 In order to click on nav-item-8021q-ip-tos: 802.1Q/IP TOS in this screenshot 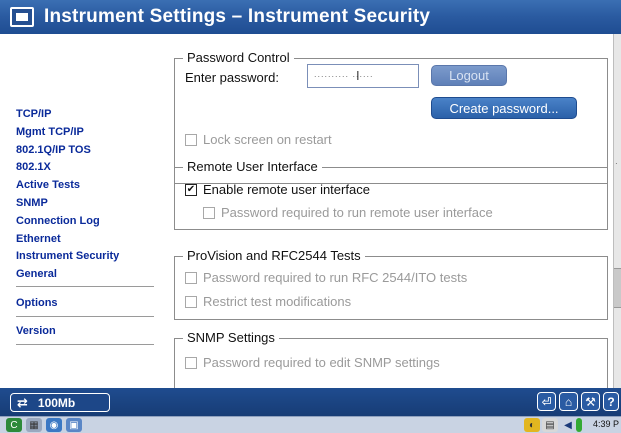, I will do `click(67, 151)`.